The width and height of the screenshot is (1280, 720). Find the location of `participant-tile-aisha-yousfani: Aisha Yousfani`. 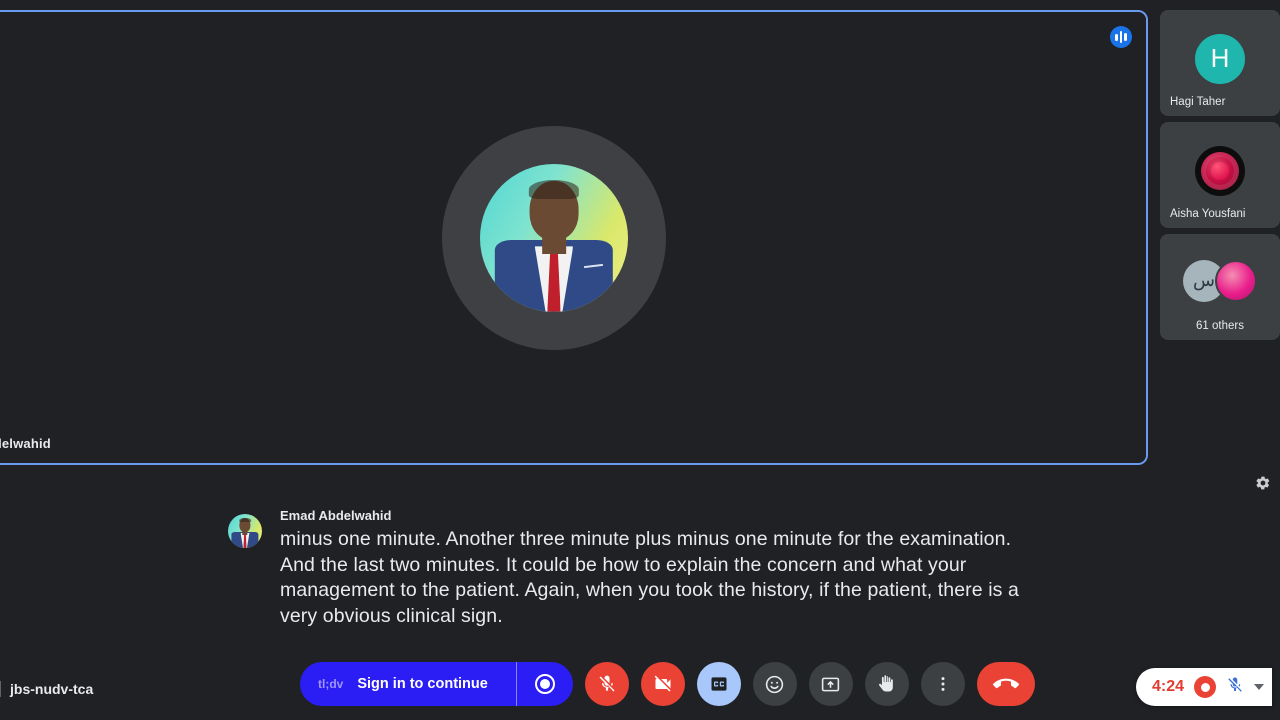

participant-tile-aisha-yousfani: Aisha Yousfani is located at coordinates (1220, 175).